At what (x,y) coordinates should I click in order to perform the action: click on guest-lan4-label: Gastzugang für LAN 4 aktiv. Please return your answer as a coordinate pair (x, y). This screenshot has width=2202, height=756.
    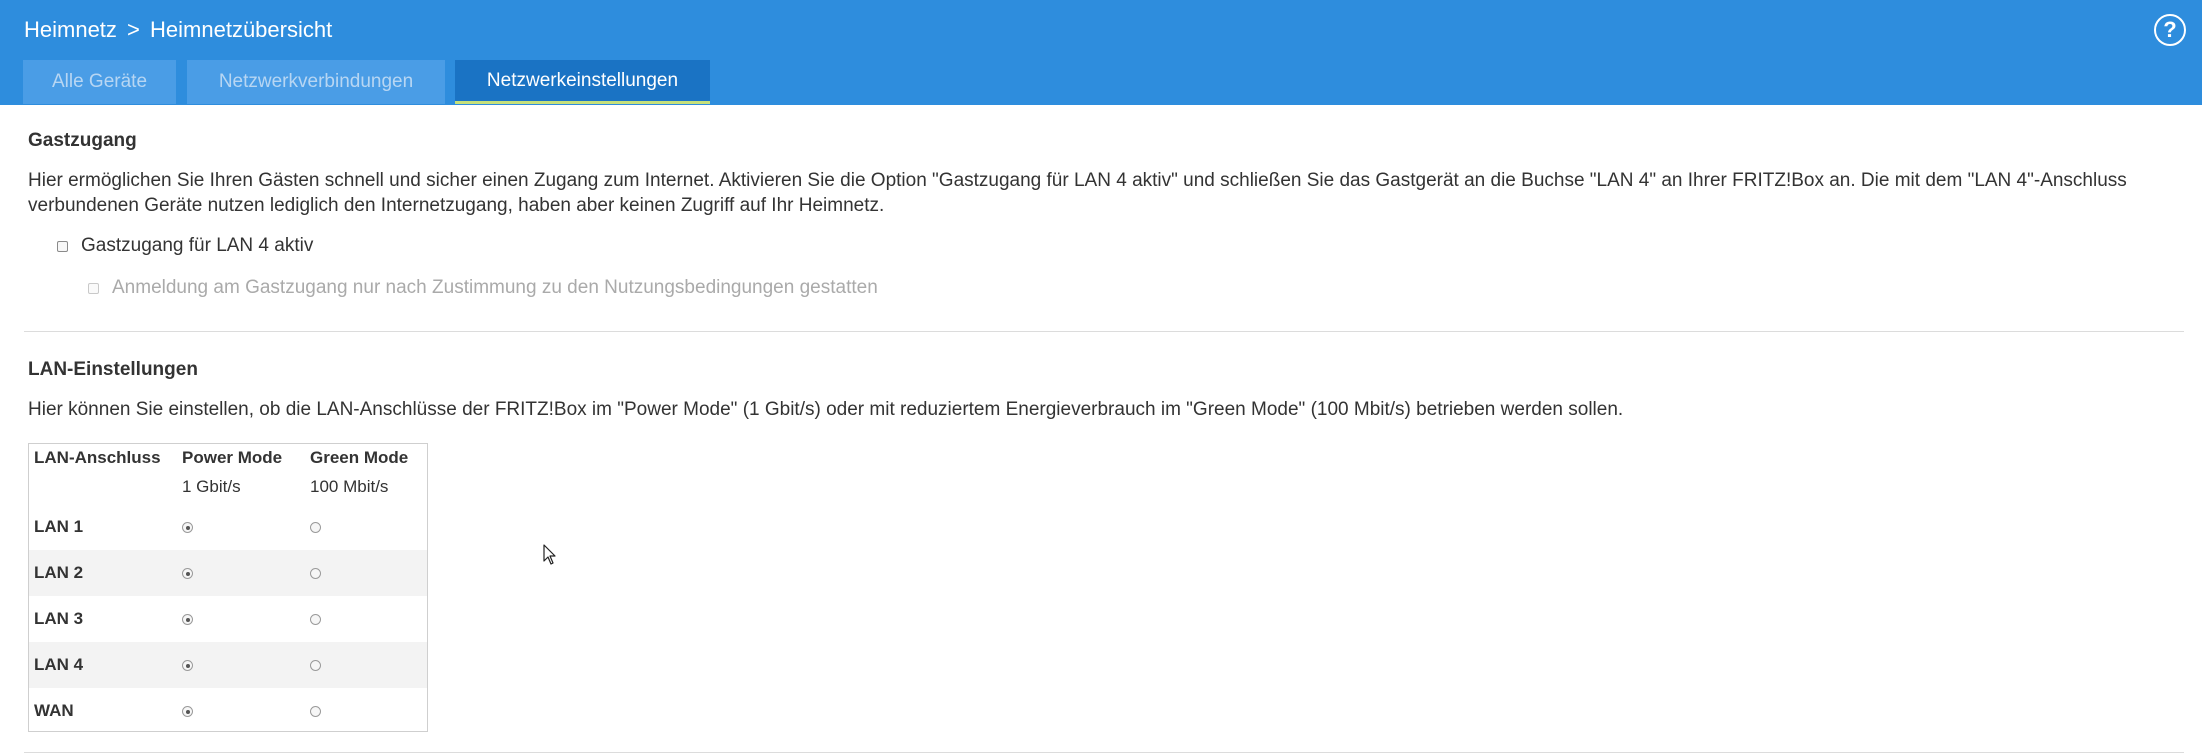
    Looking at the image, I should click on (197, 246).